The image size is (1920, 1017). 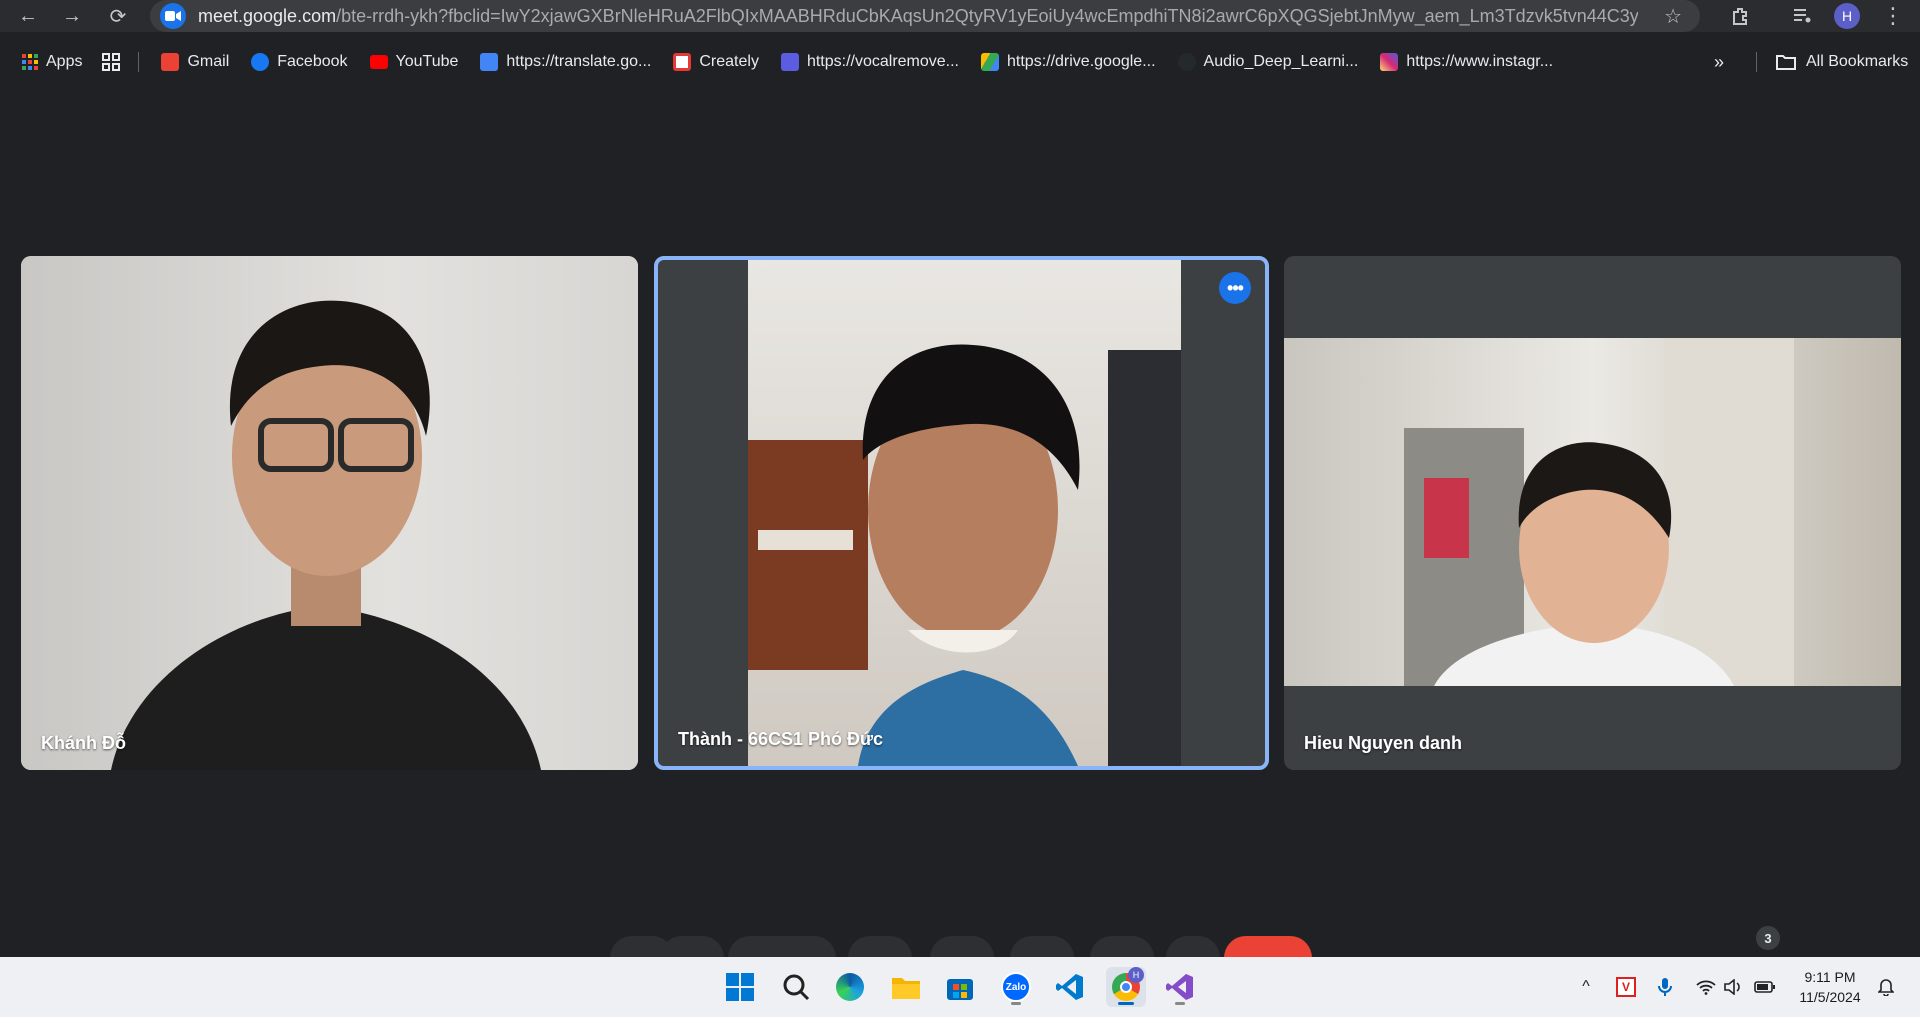 I want to click on show-hidden-icons-chevron-icon: ^, so click(x=1586, y=987).